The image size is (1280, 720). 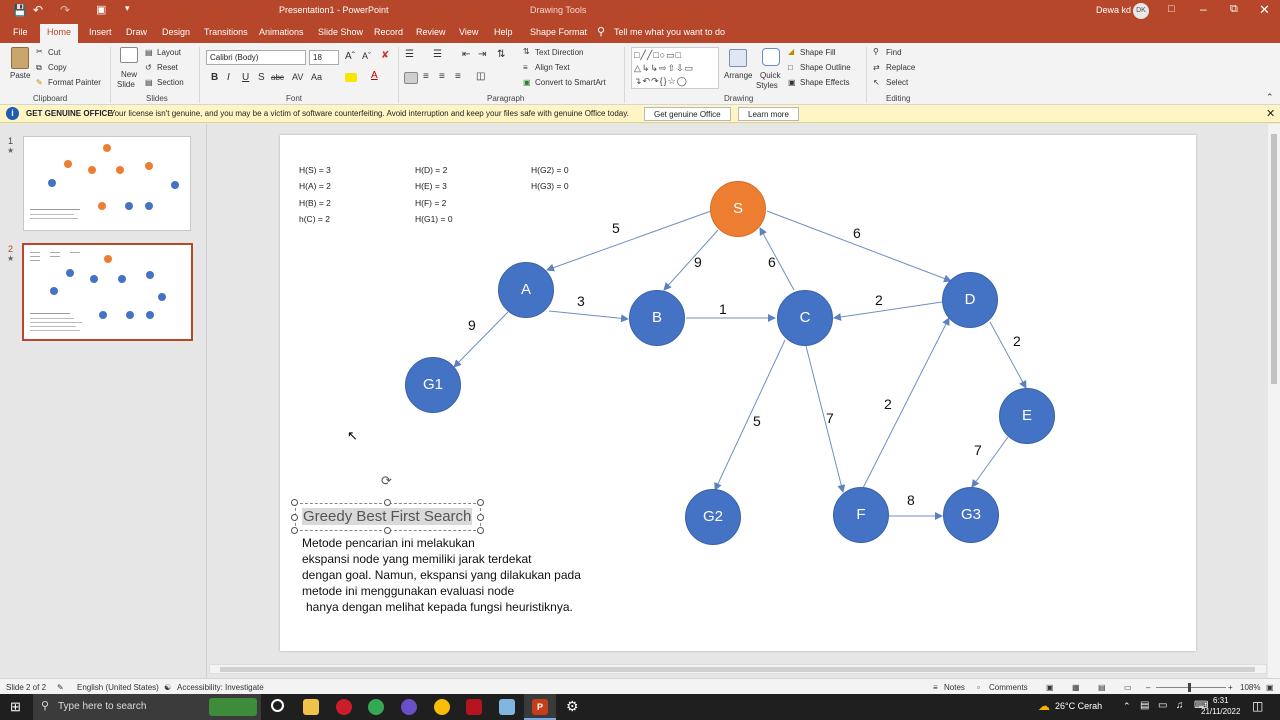 What do you see at coordinates (859, 246) in the screenshot?
I see `edge-s-d` at bounding box center [859, 246].